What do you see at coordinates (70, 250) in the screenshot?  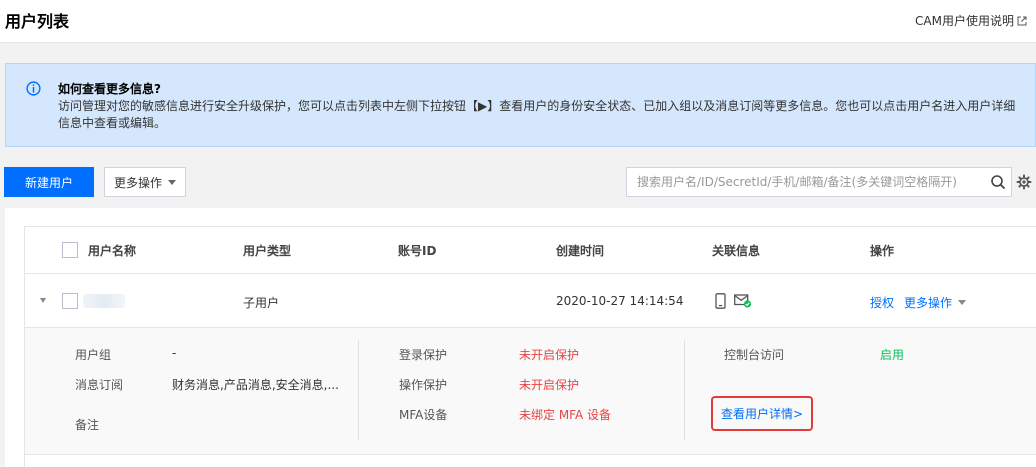 I see `select-all-checkbox` at bounding box center [70, 250].